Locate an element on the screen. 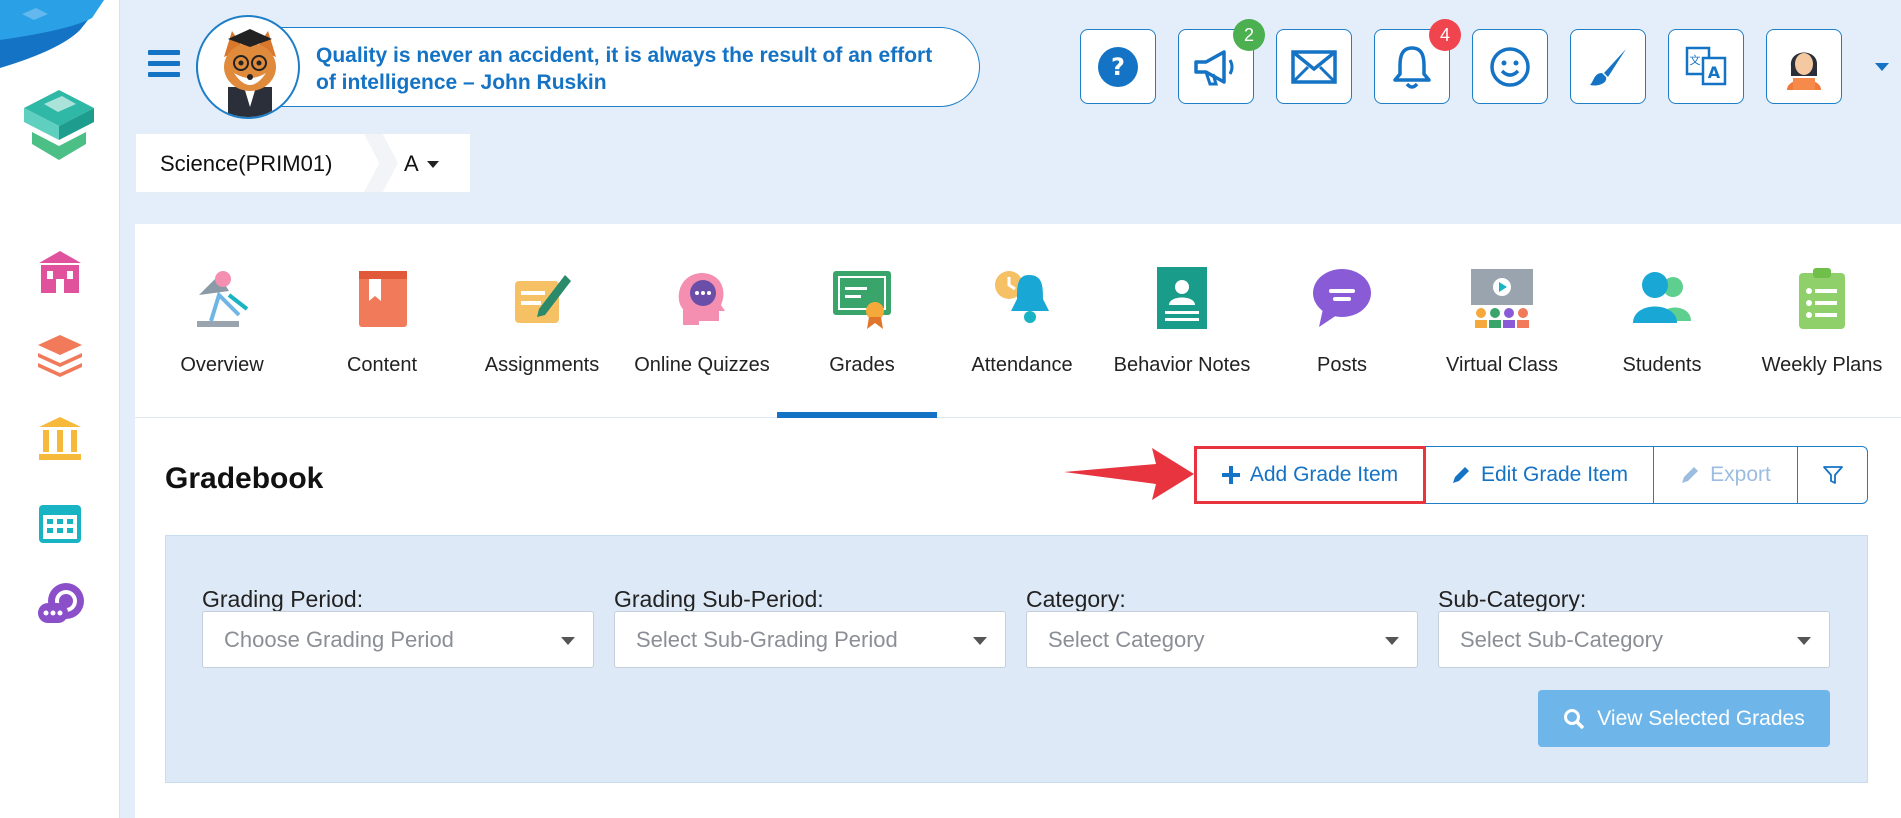  smiley-icon is located at coordinates (1510, 66).